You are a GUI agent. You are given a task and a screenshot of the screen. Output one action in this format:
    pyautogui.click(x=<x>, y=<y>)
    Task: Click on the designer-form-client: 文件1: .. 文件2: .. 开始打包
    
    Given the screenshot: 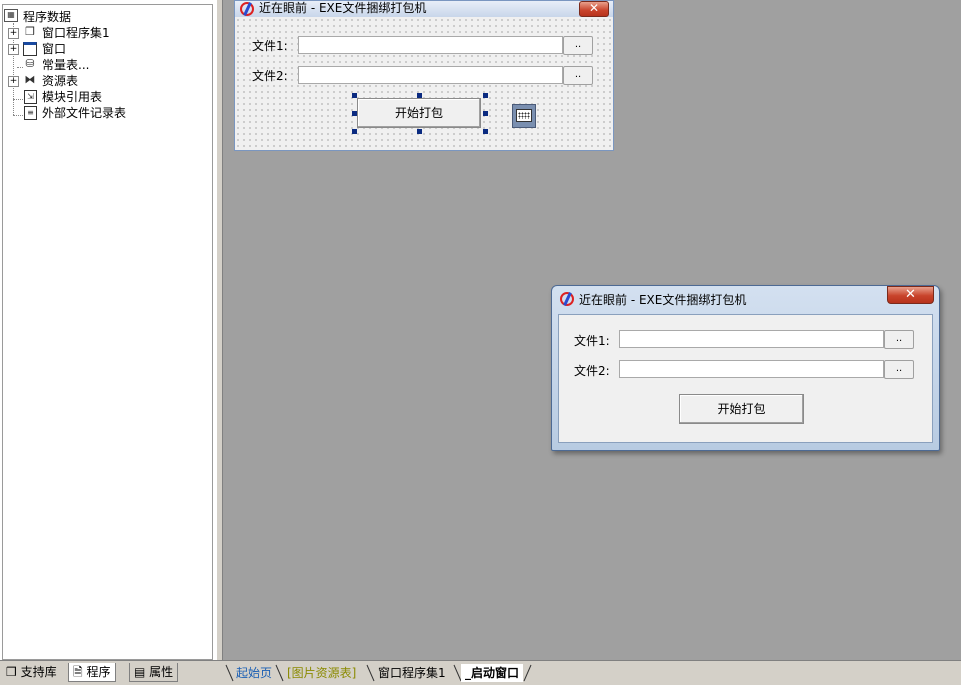 What is the action you would take?
    pyautogui.click(x=424, y=83)
    